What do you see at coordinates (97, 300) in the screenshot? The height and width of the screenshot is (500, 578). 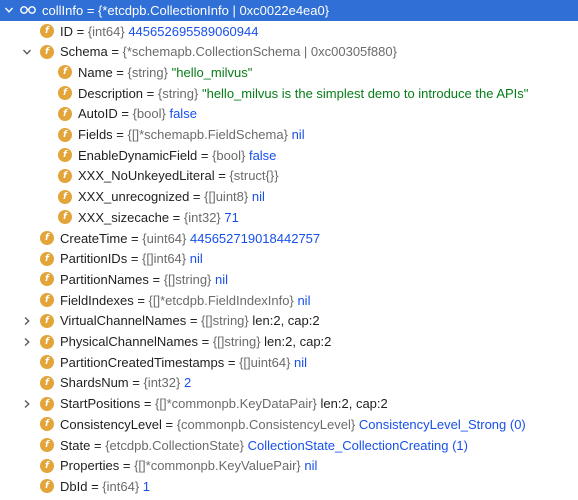 I see `variable-name: FieldIndexes` at bounding box center [97, 300].